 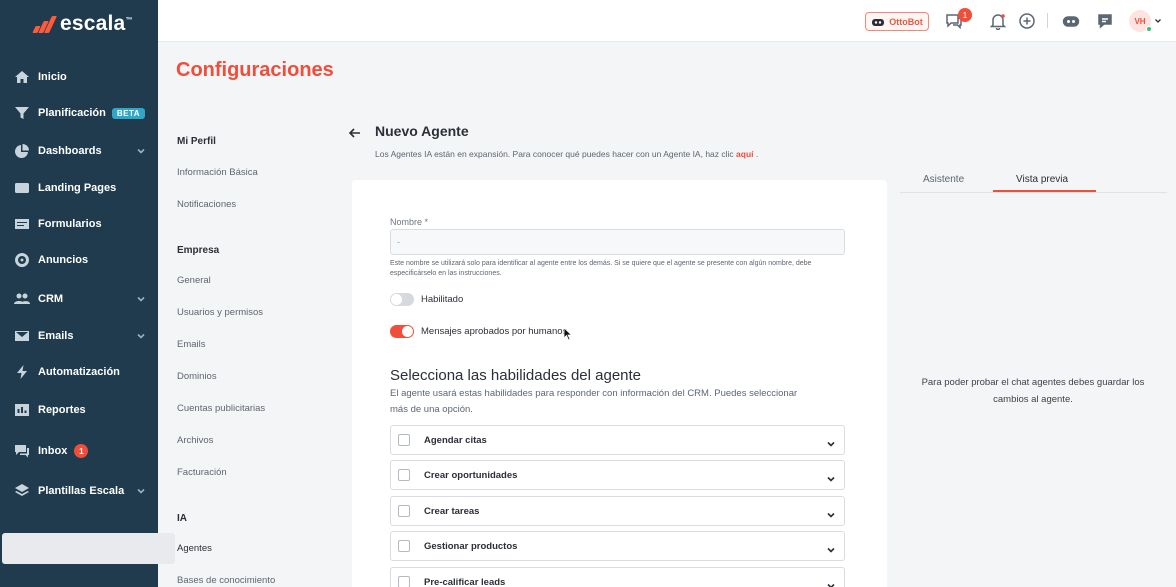 I want to click on nav-label: Anuncios, so click(x=63, y=260).